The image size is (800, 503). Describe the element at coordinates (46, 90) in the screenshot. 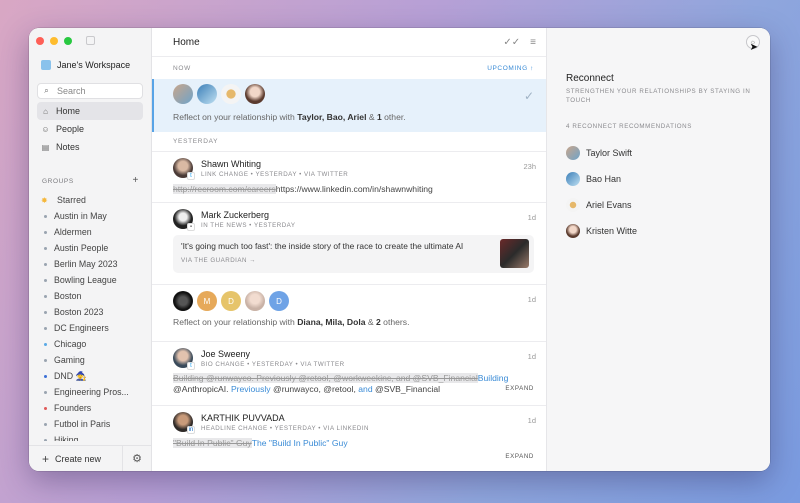

I see `search-icon: ⌕` at that location.